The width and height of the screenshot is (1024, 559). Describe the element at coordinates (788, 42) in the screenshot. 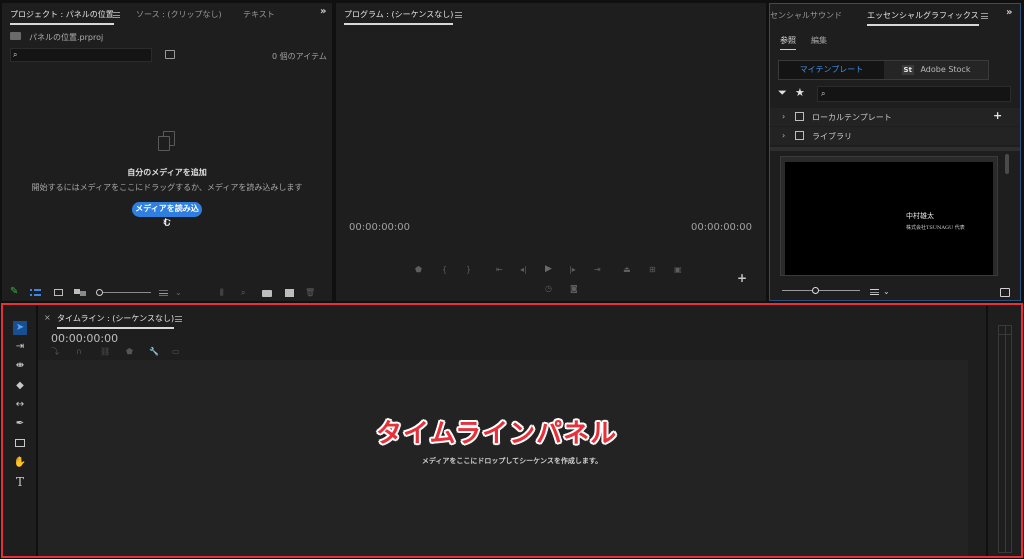

I see `subtab-browse: 参照` at that location.